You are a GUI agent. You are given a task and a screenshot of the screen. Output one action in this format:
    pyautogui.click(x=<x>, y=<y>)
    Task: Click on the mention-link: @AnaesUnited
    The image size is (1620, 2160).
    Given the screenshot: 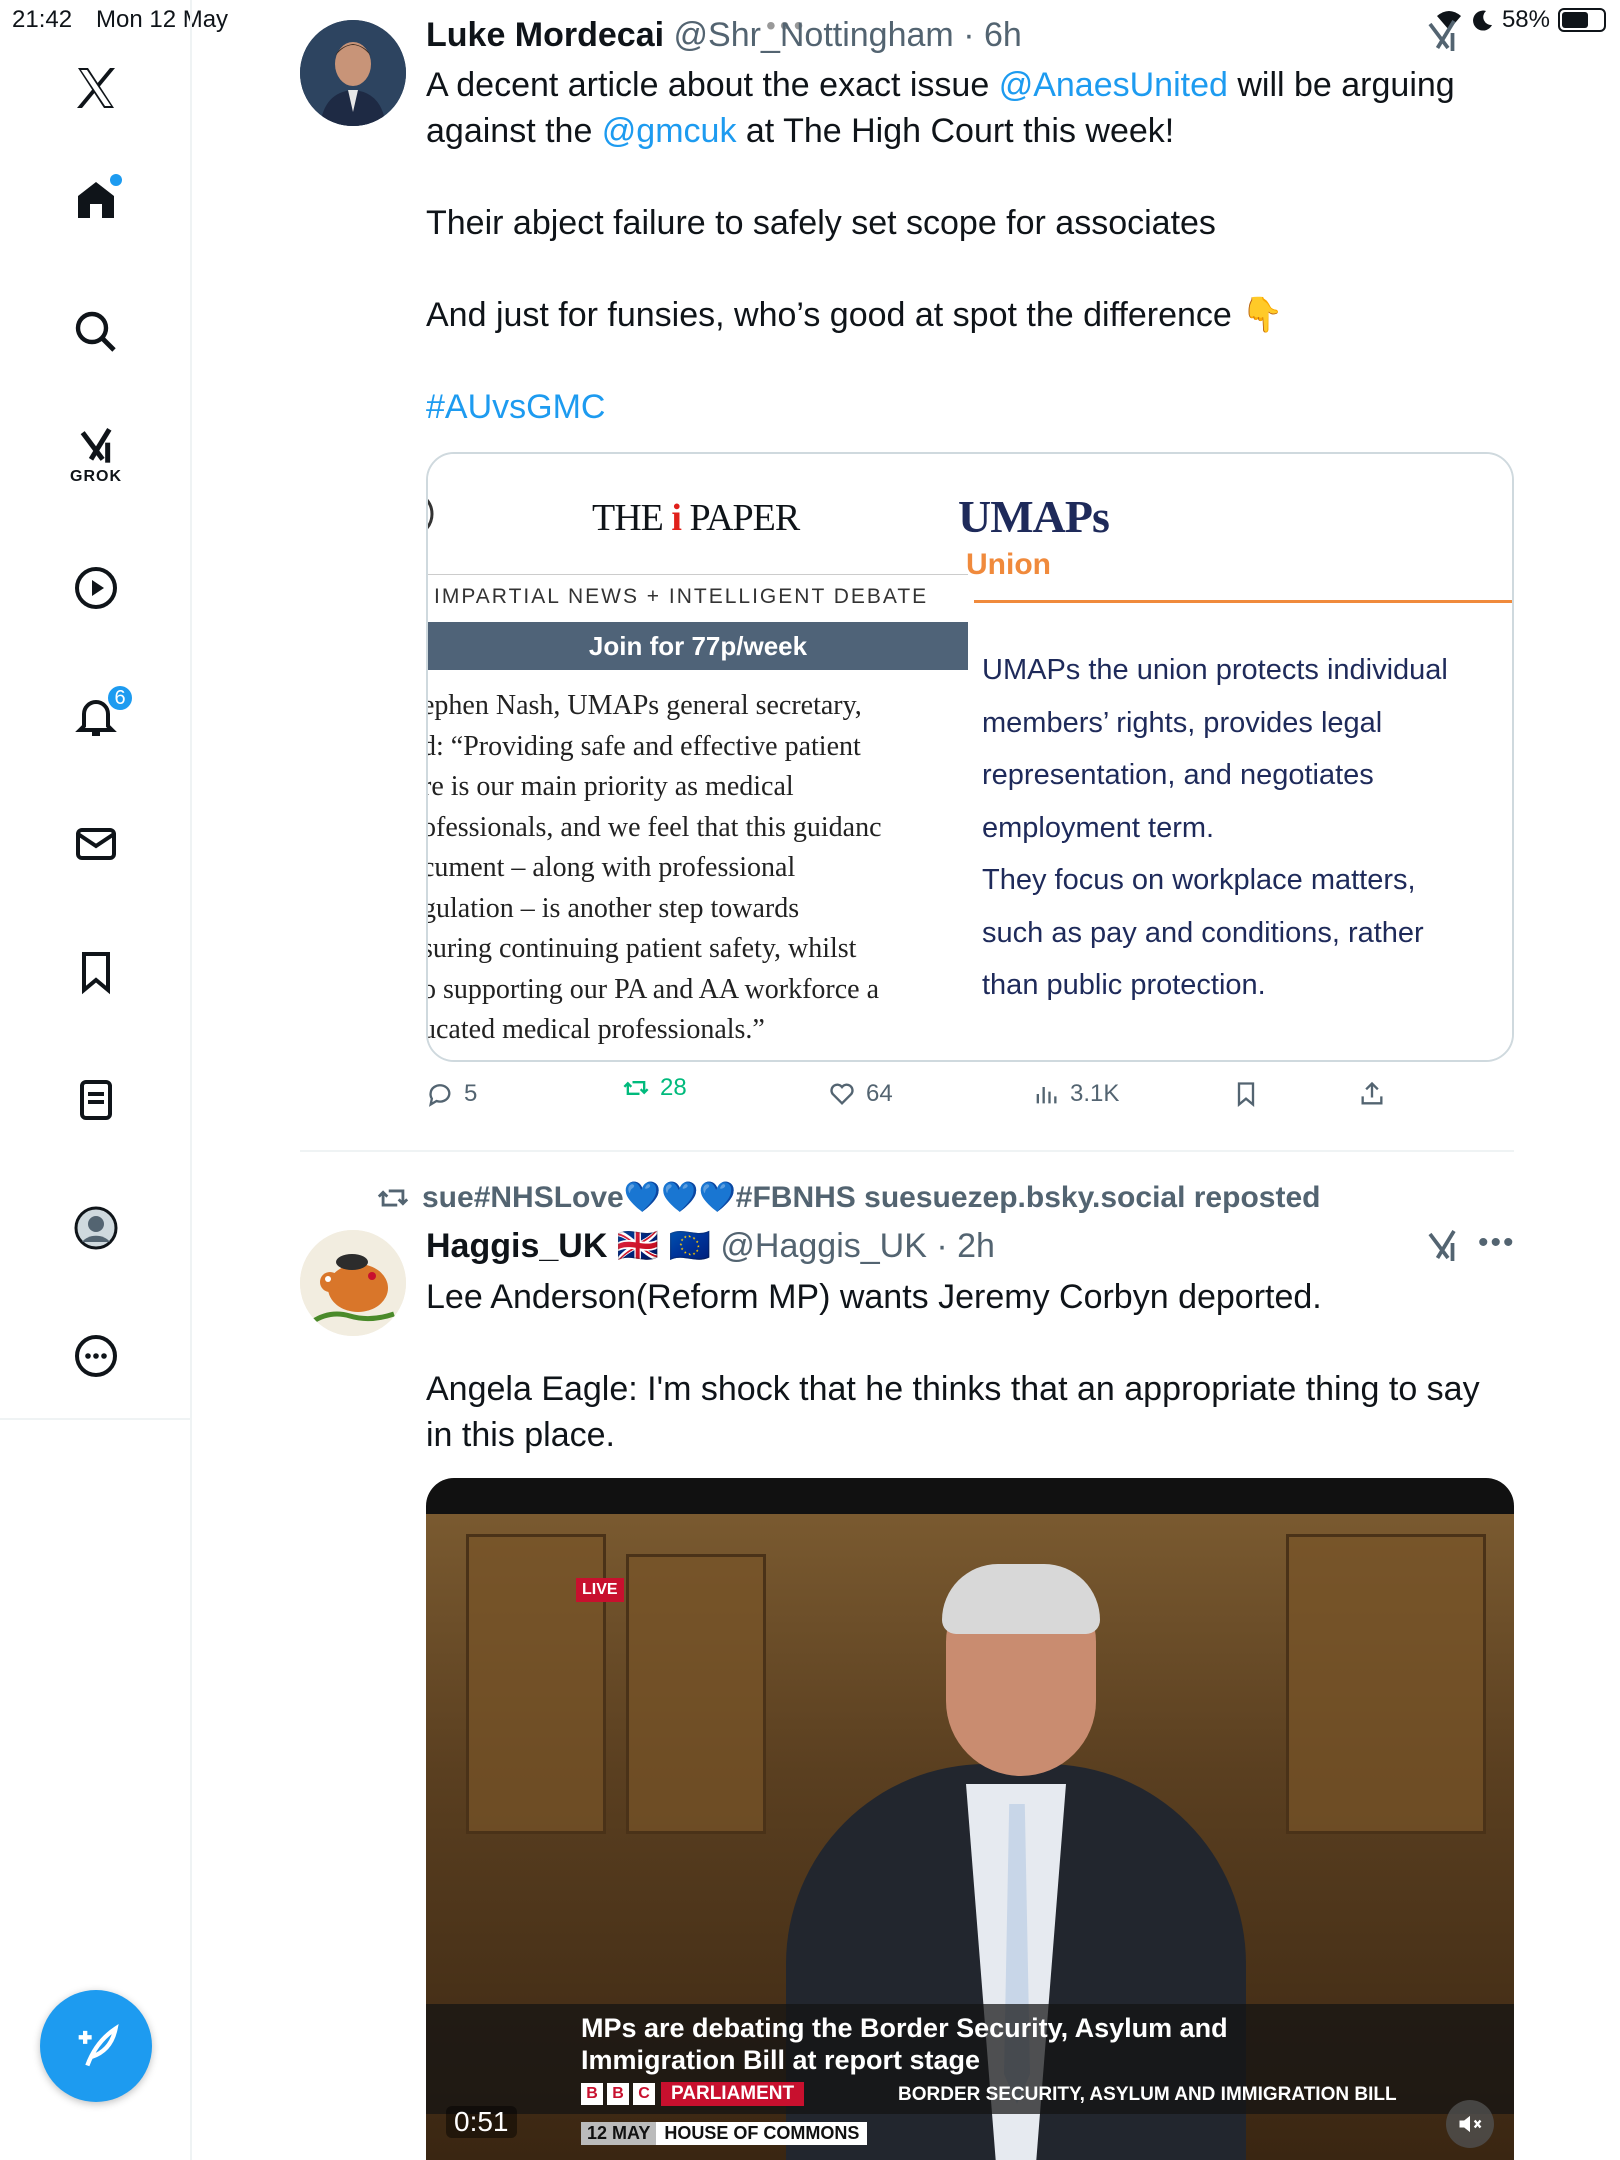 What is the action you would take?
    pyautogui.click(x=1113, y=85)
    